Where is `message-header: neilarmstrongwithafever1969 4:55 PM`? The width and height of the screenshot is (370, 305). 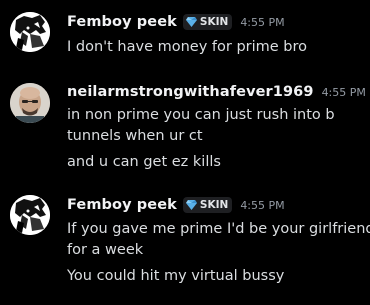
message-header: neilarmstrongwithafever1969 4:55 PM is located at coordinates (216, 92).